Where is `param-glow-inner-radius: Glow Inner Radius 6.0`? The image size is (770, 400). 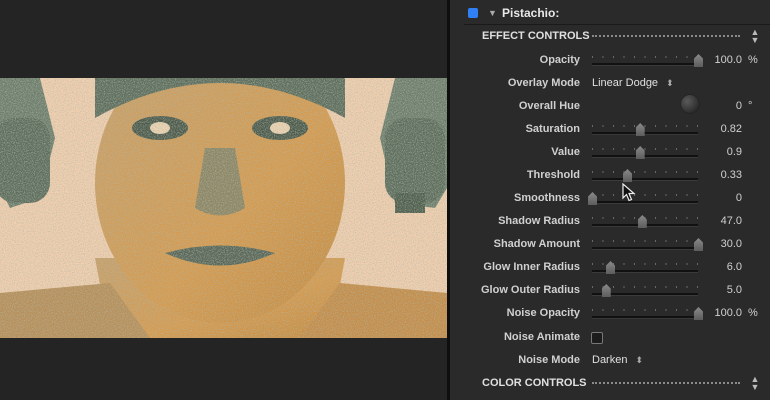
param-glow-inner-radius: Glow Inner Radius 6.0 is located at coordinates (610, 268).